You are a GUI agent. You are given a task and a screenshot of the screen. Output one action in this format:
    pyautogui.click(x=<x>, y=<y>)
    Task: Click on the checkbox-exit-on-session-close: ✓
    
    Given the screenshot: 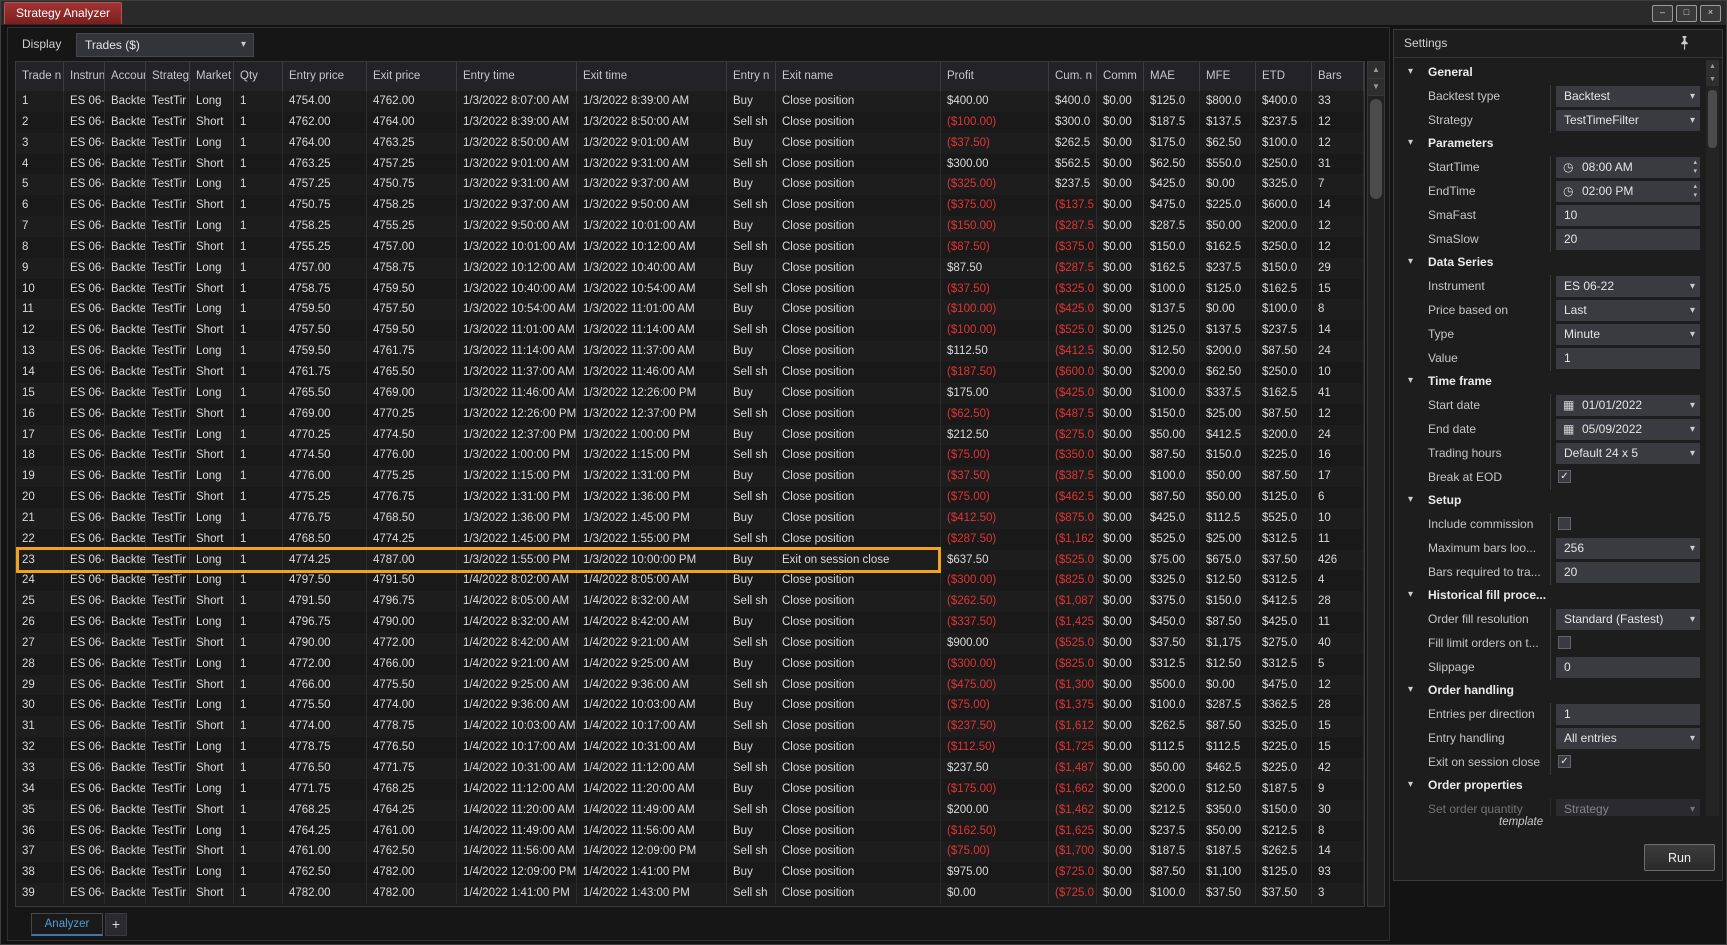 What is the action you would take?
    pyautogui.click(x=1564, y=761)
    